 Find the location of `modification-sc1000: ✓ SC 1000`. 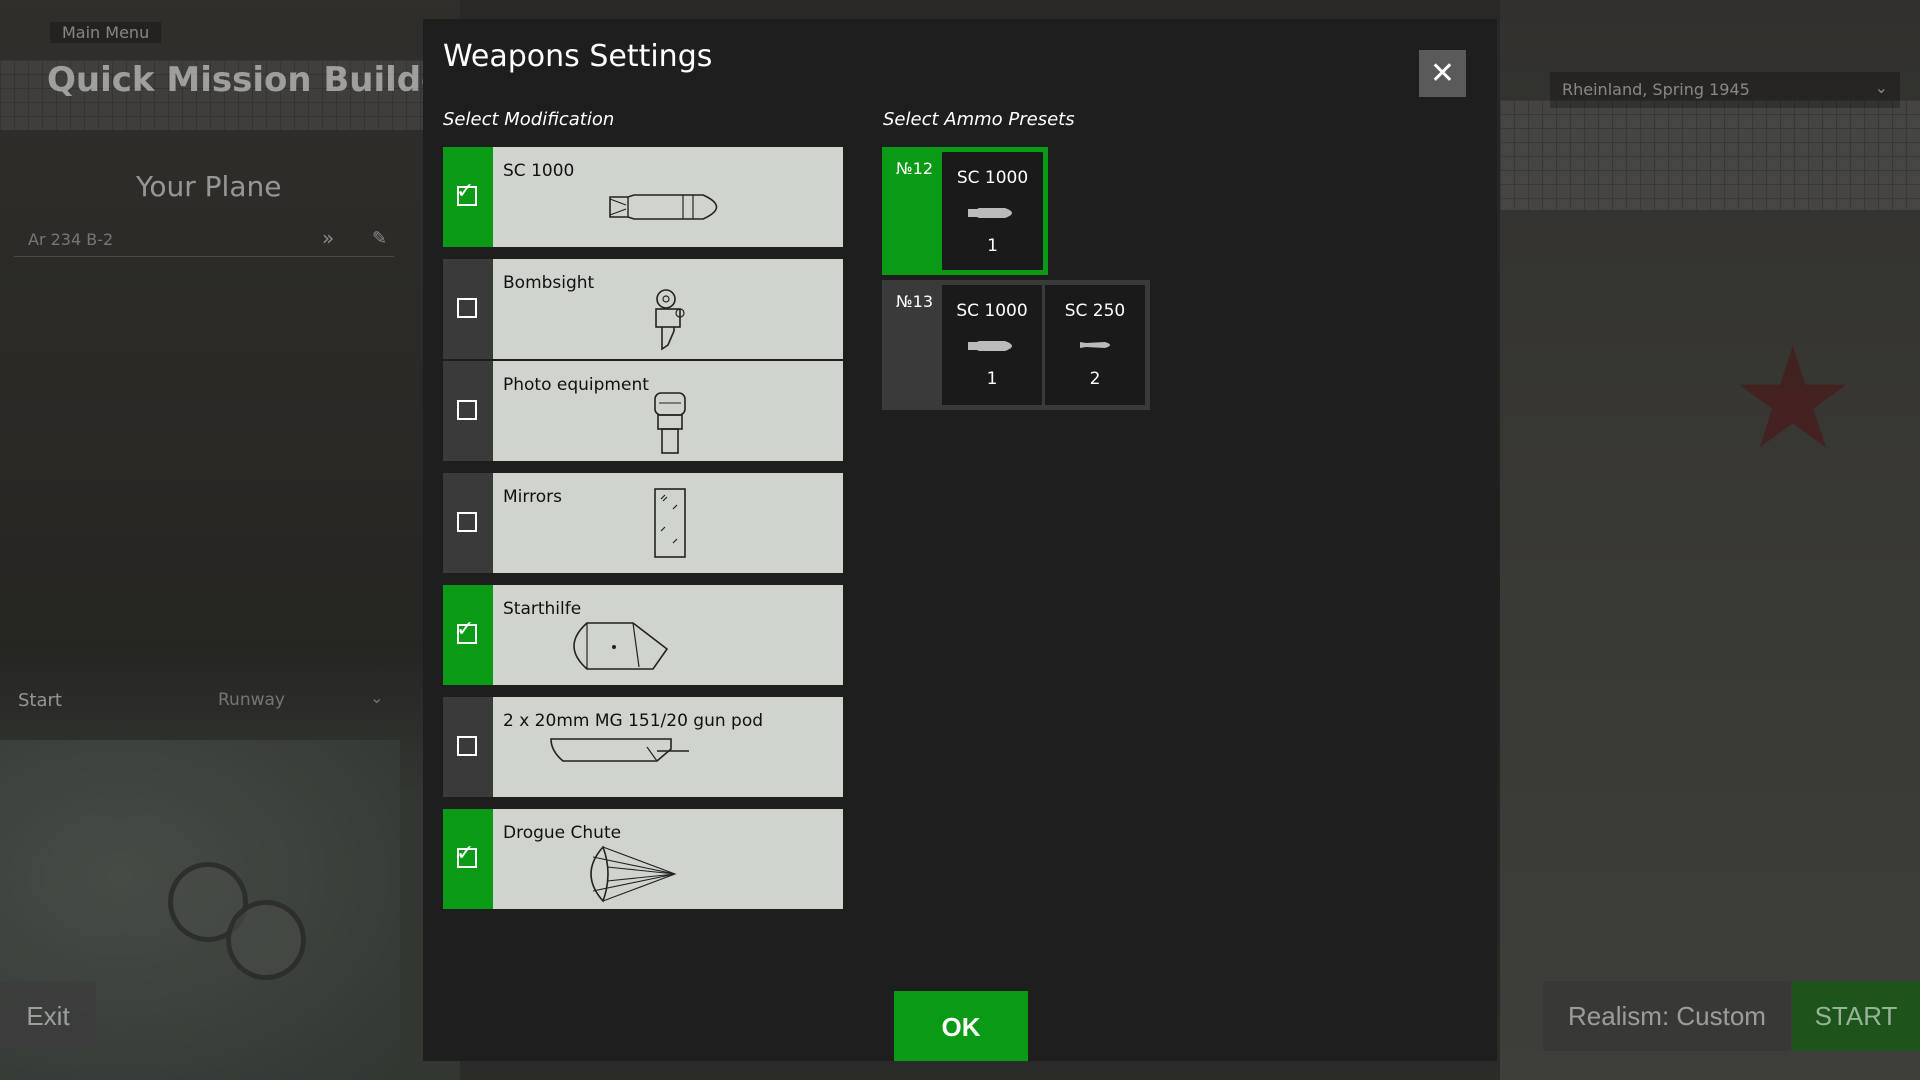

modification-sc1000: ✓ SC 1000 is located at coordinates (643, 197).